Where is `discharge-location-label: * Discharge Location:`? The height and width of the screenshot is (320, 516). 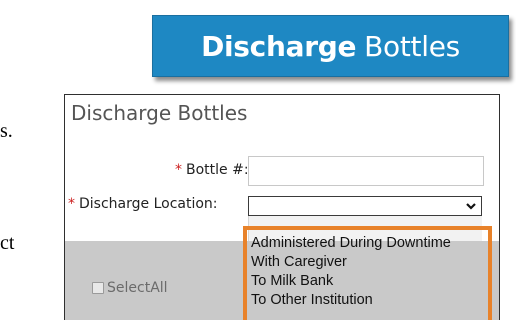
discharge-location-label: * Discharge Location: is located at coordinates (143, 204).